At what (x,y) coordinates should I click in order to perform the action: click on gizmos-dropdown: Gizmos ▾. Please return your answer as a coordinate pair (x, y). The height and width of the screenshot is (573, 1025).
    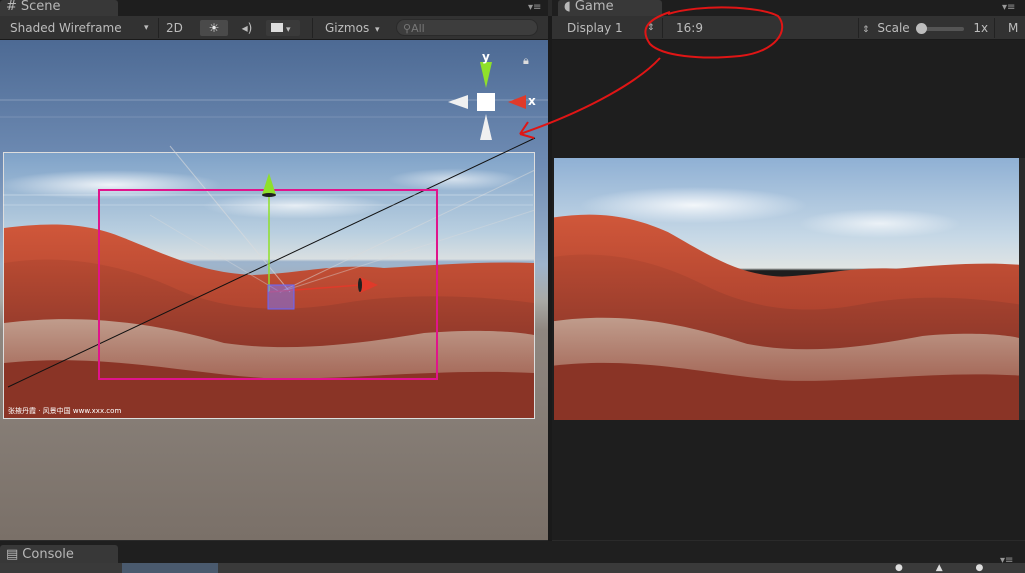
    Looking at the image, I should click on (352, 28).